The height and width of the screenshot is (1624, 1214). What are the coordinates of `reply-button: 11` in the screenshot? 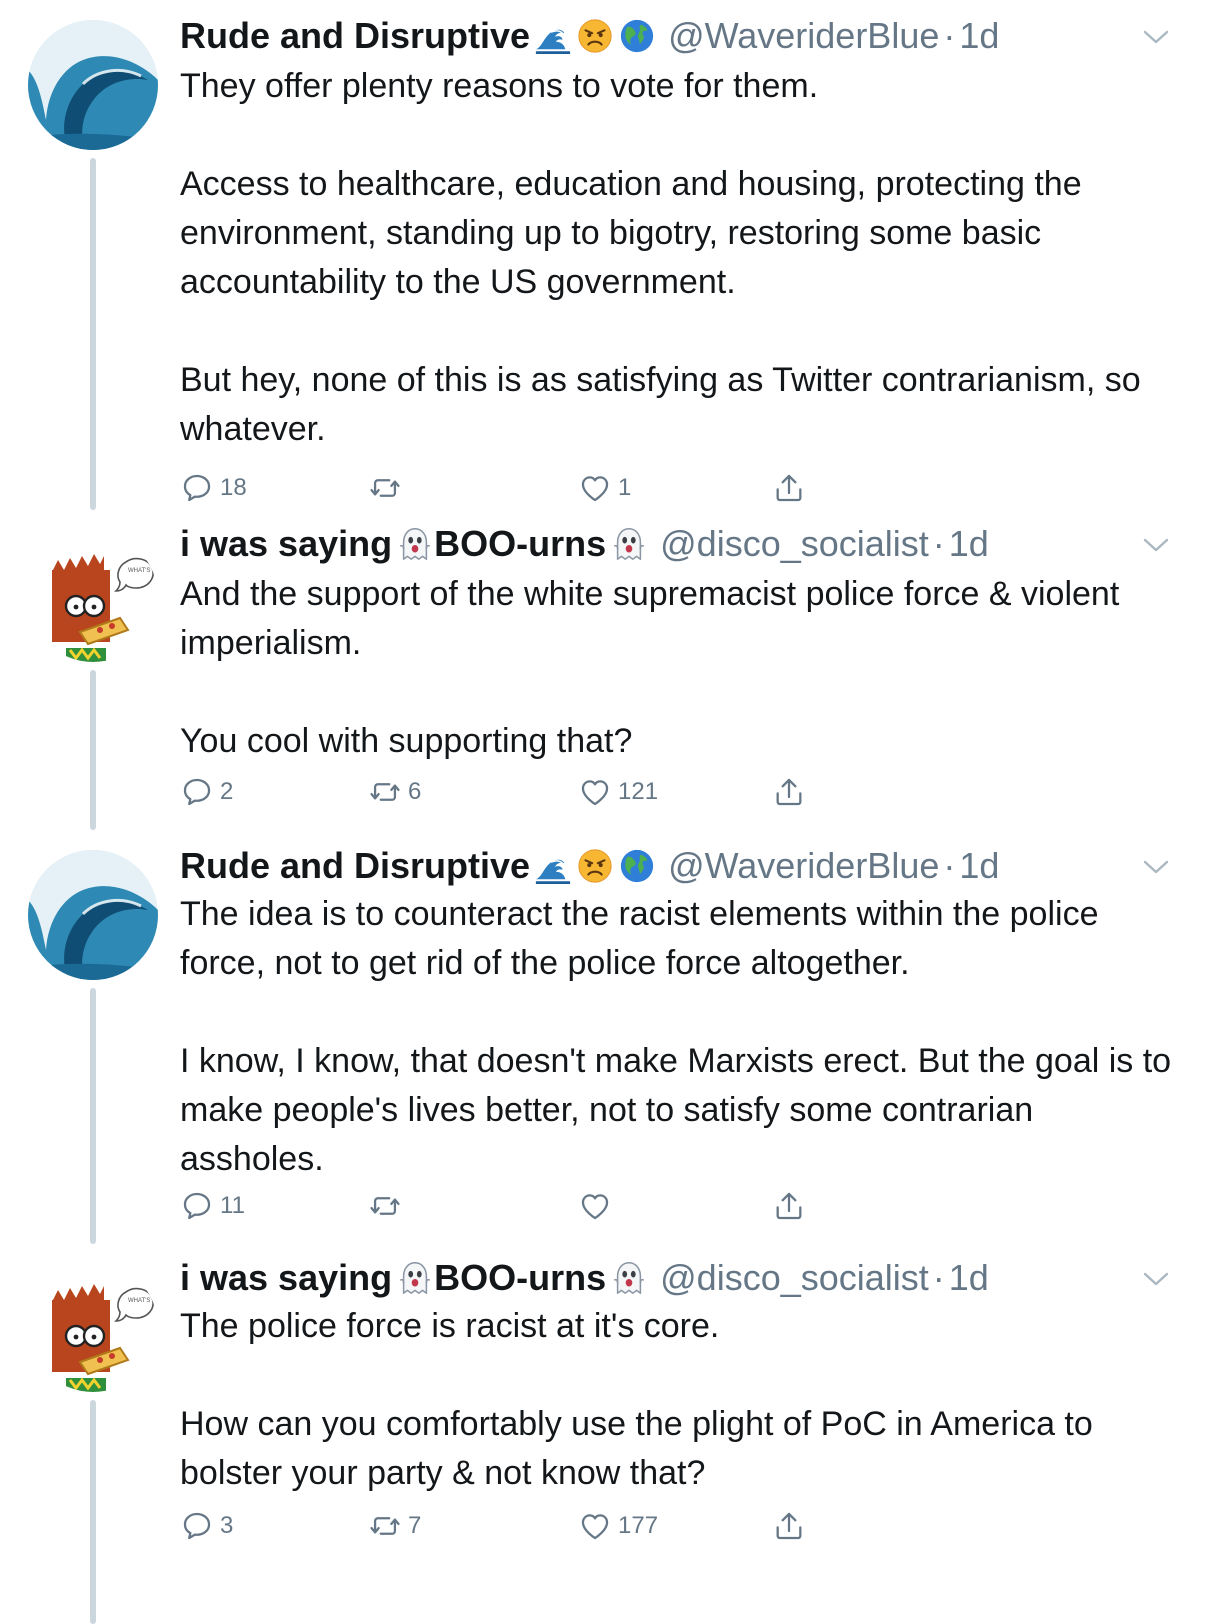 It's located at (212, 1206).